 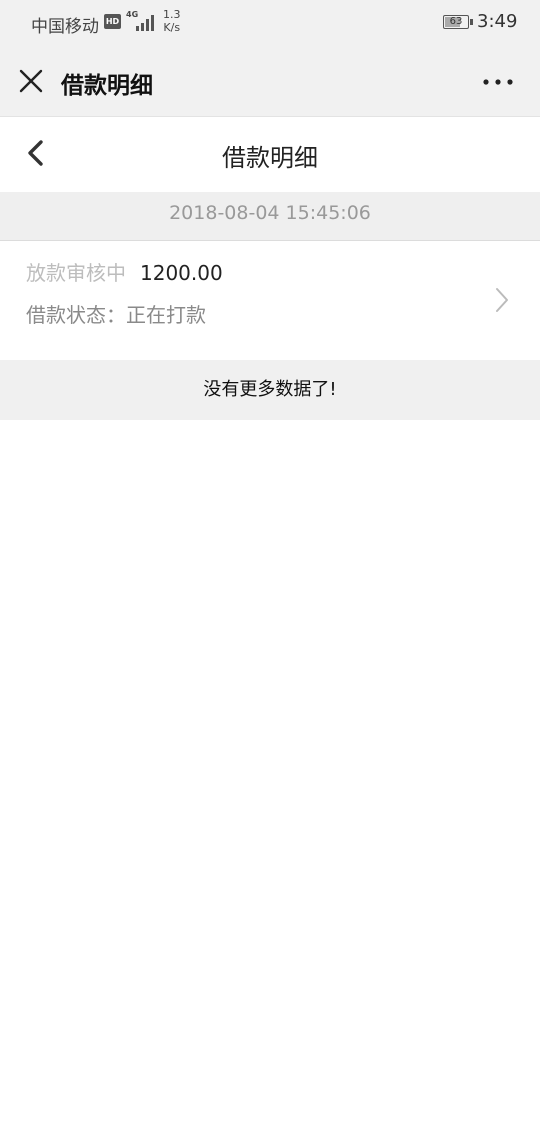 What do you see at coordinates (181, 273) in the screenshot?
I see `loan-amount: 1200.00` at bounding box center [181, 273].